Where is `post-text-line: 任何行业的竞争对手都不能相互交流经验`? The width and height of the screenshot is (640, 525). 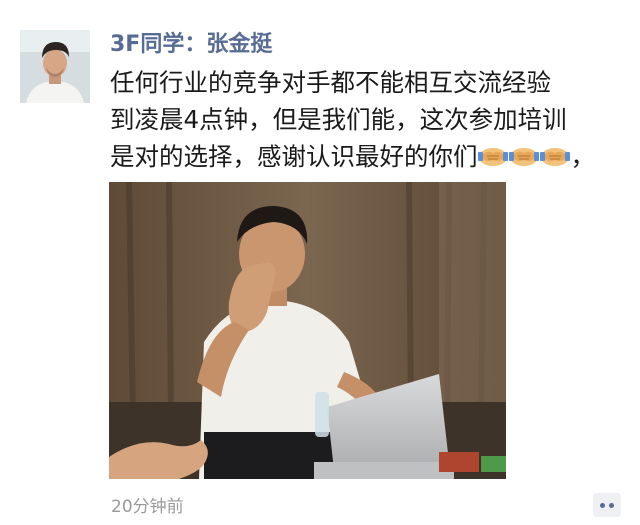
post-text-line: 任何行业的竞争对手都不能相互交流经验 is located at coordinates (330, 82).